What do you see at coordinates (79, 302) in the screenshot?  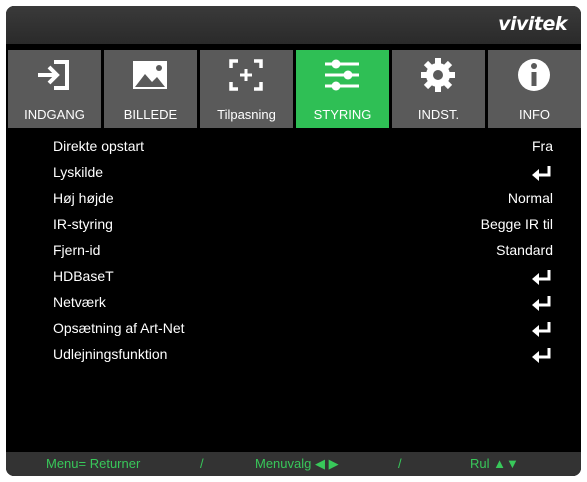 I see `row-label: Netværk` at bounding box center [79, 302].